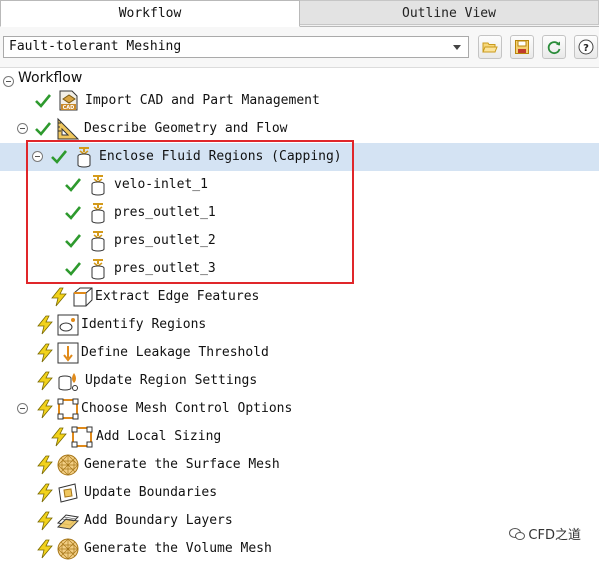  What do you see at coordinates (177, 296) in the screenshot?
I see `tree-item-label: Extract Edge Features` at bounding box center [177, 296].